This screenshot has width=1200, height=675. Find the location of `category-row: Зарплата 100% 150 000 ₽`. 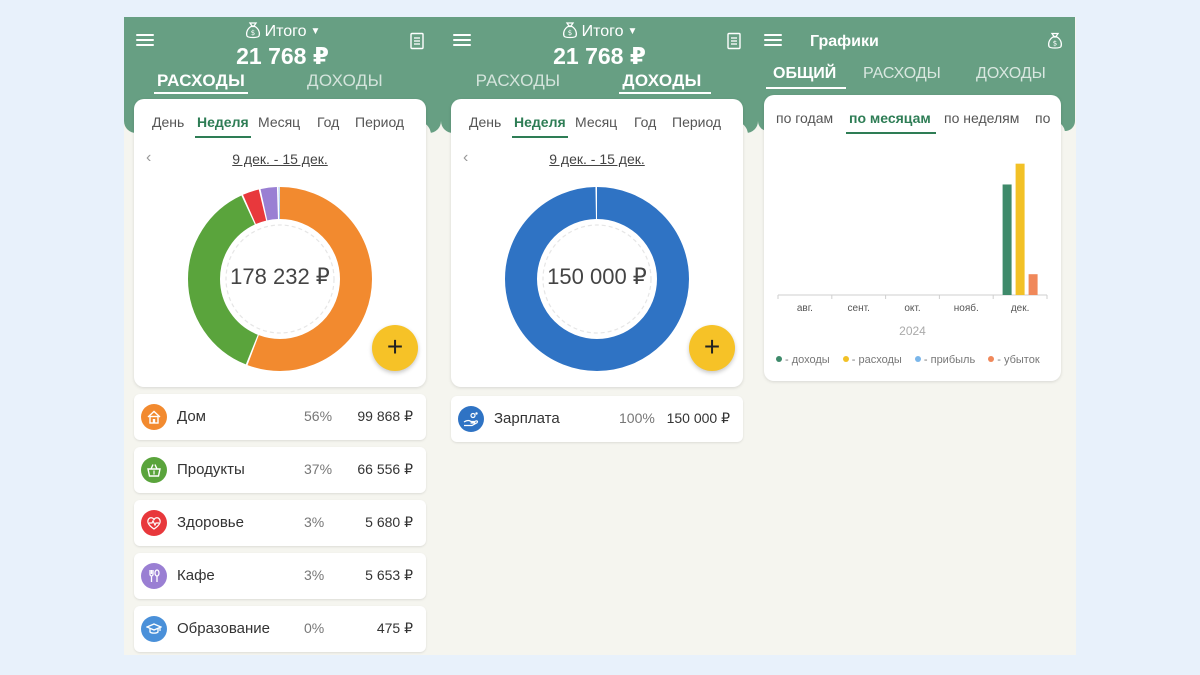

category-row: Зарплата 100% 150 000 ₽ is located at coordinates (597, 419).